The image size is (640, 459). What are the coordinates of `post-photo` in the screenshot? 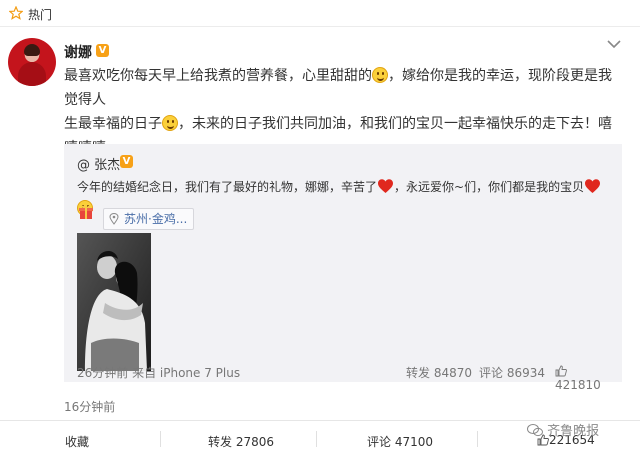 It's located at (114, 302).